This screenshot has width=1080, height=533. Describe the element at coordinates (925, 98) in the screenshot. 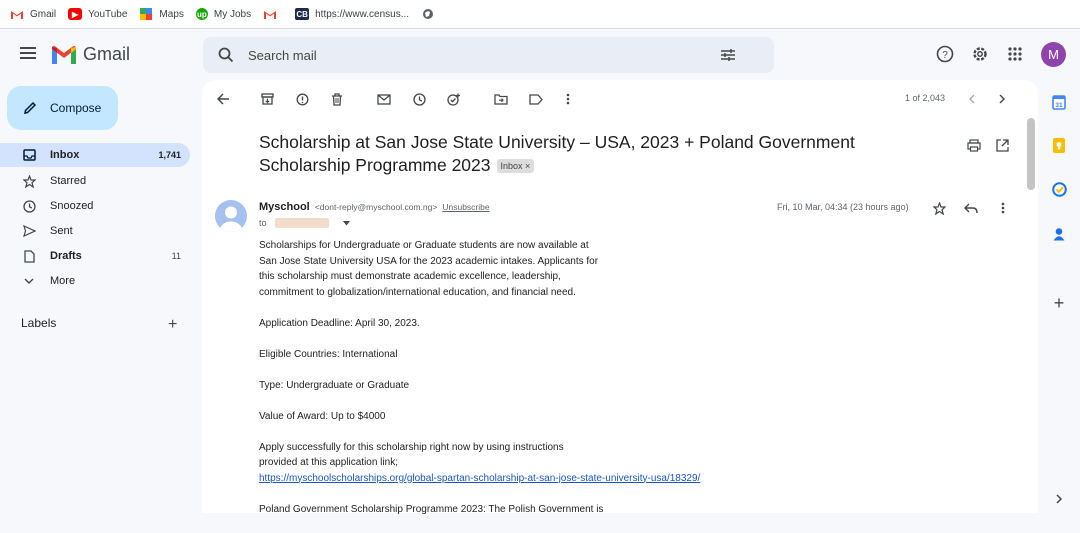

I see `pagination-label: 1 of 2,043` at that location.